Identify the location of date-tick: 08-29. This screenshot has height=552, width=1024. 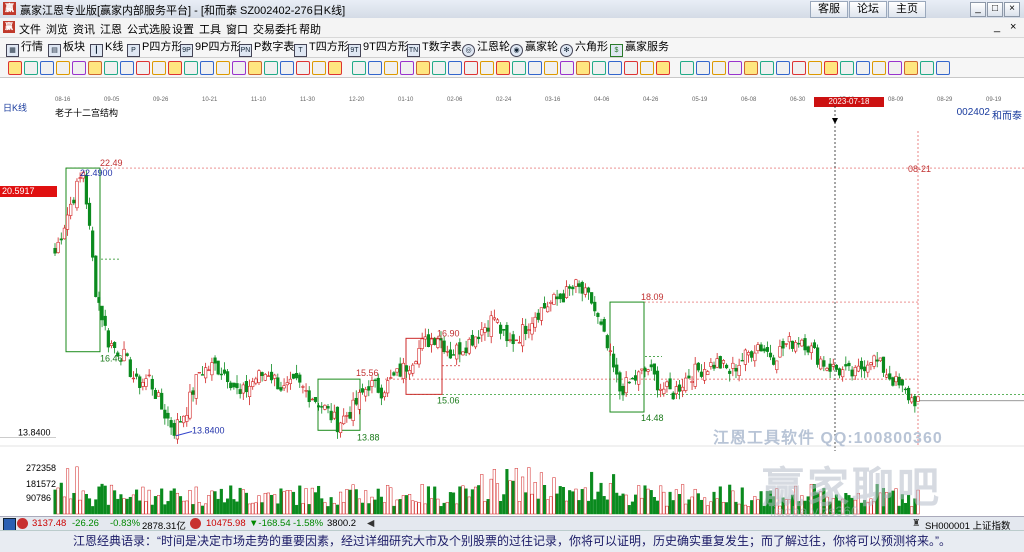
(945, 100).